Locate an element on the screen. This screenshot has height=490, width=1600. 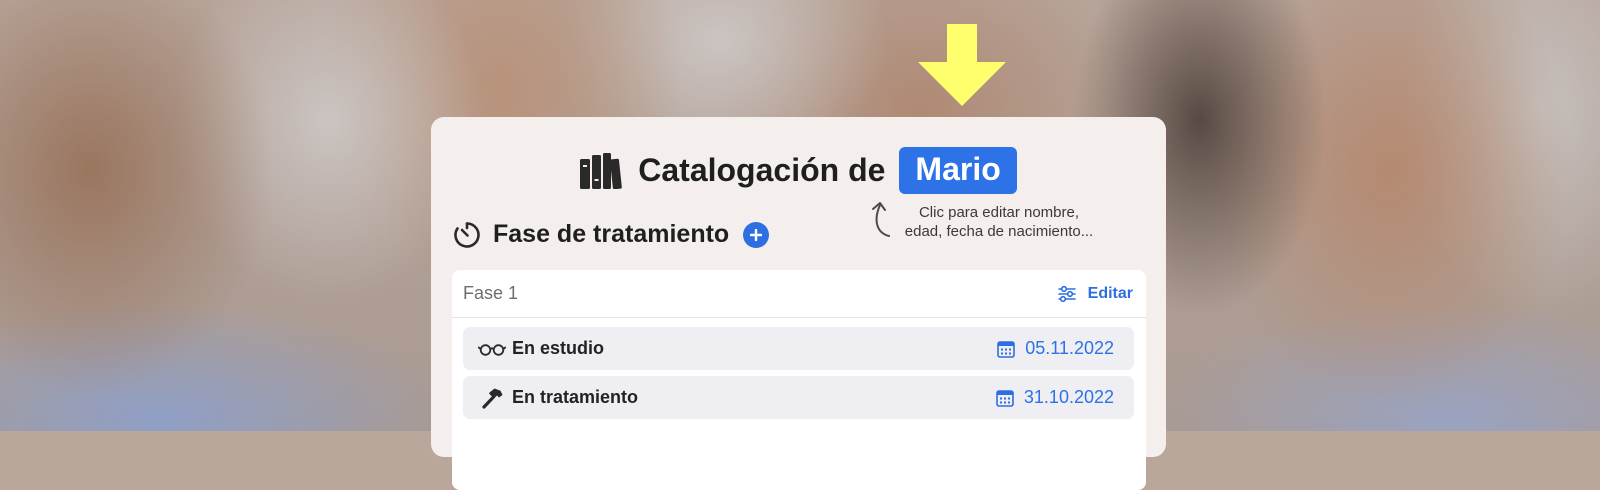
status-label: En tratamiento is located at coordinates (575, 397).